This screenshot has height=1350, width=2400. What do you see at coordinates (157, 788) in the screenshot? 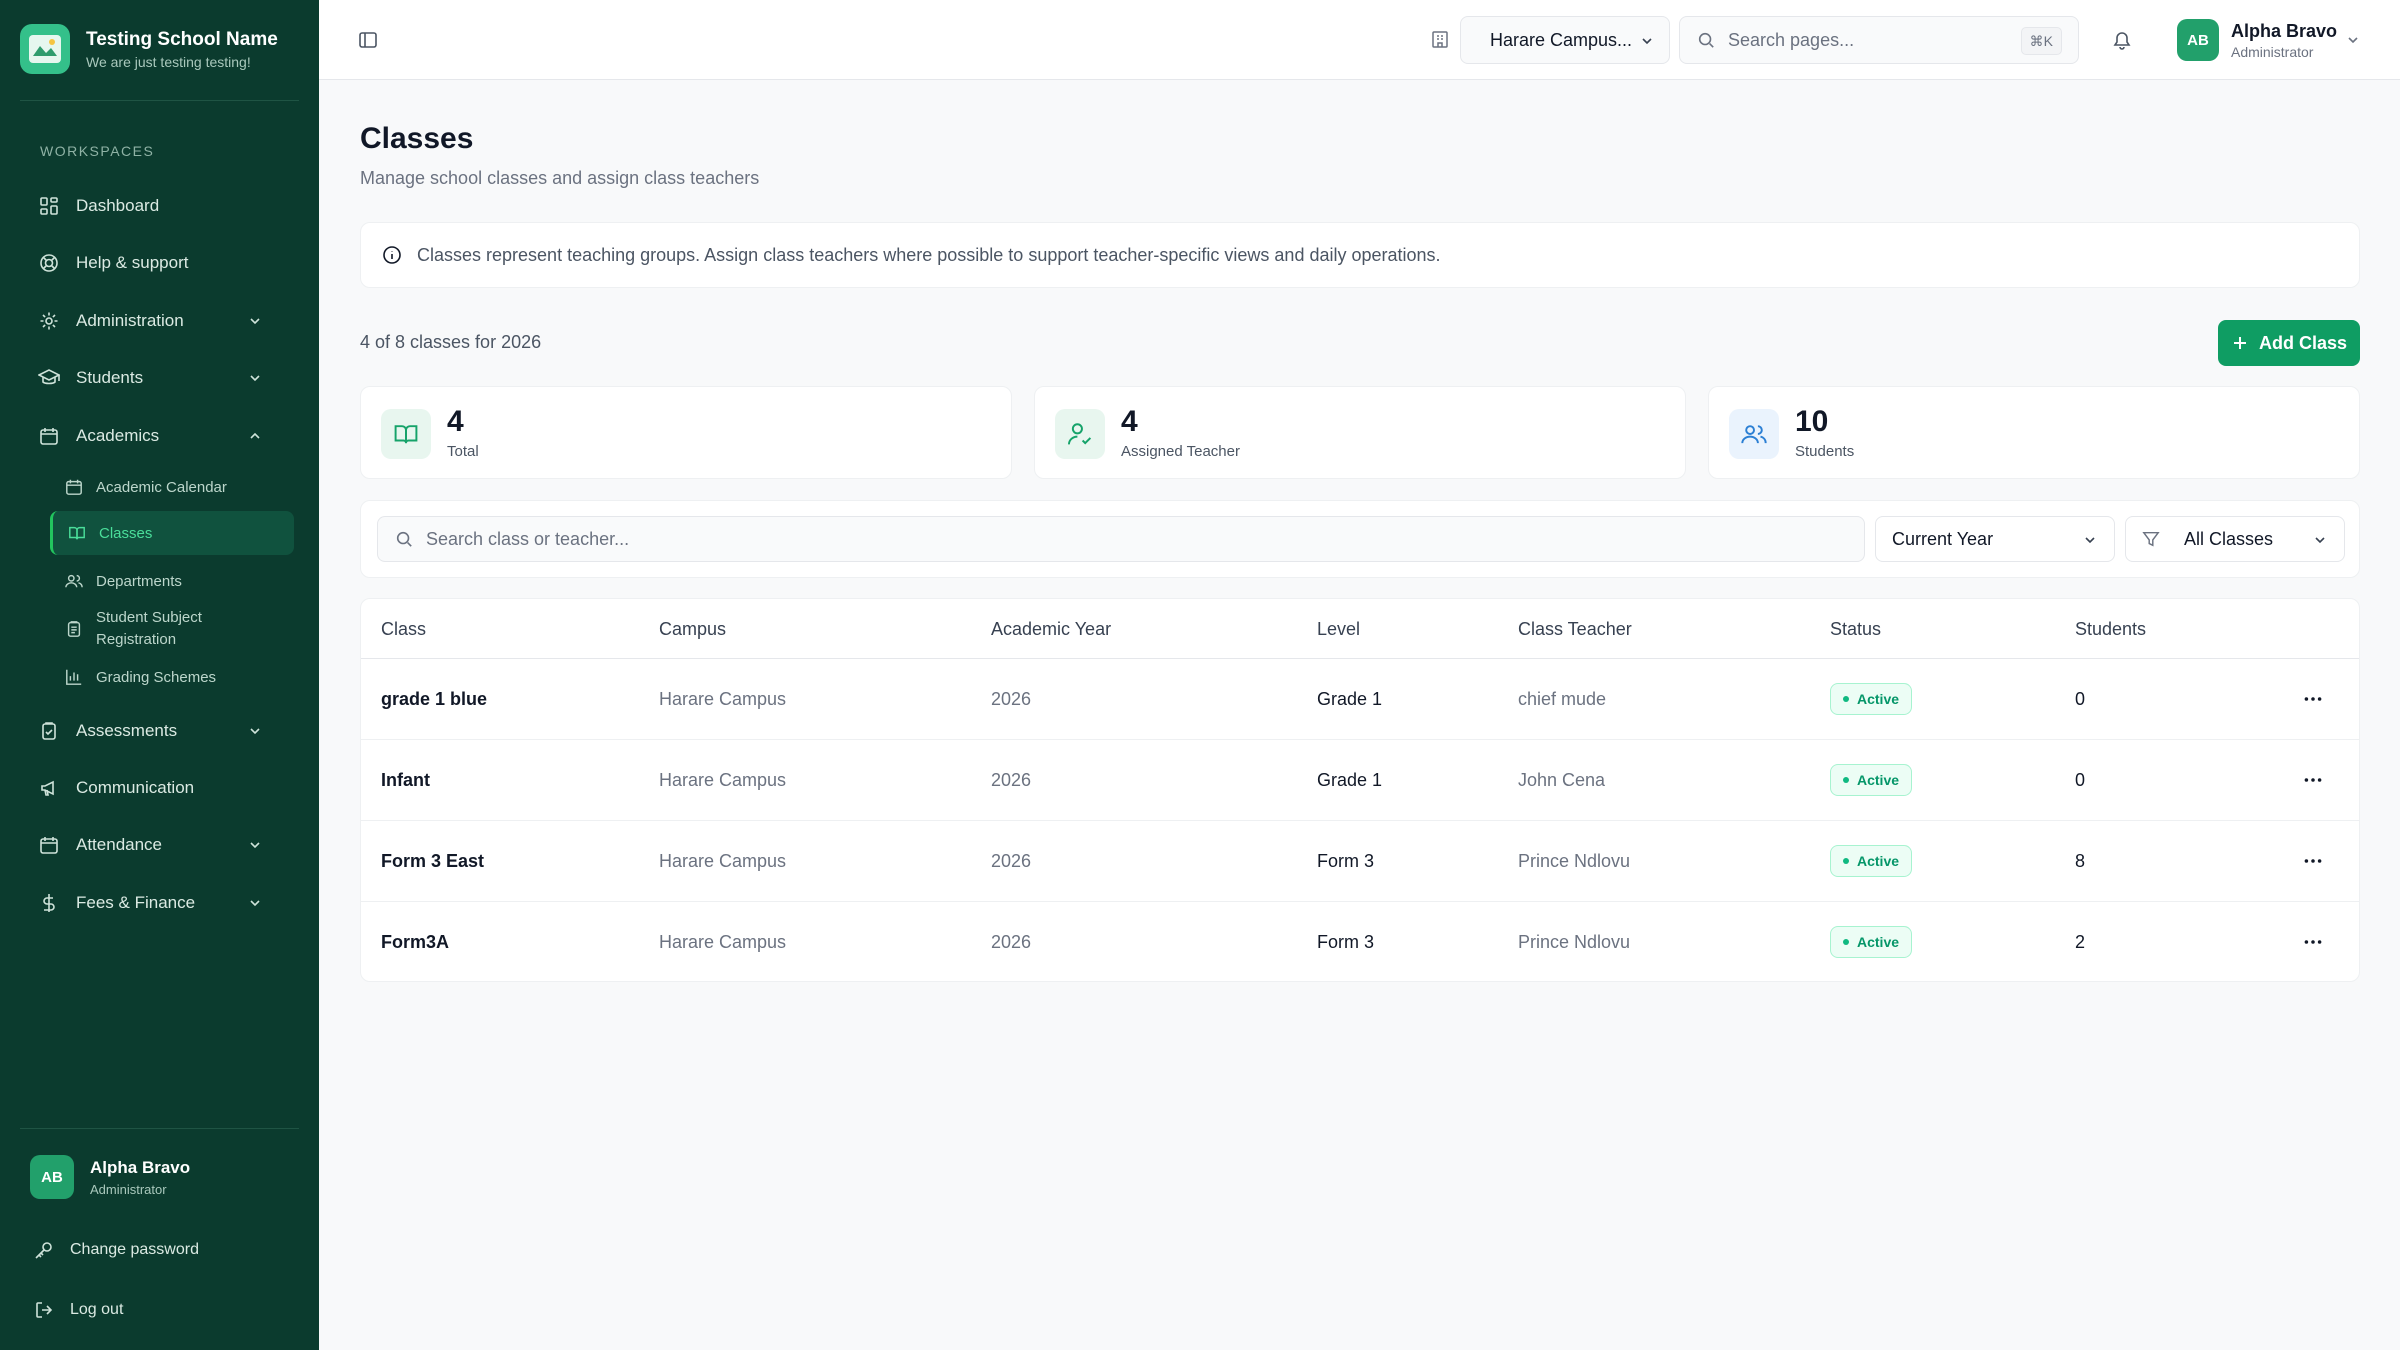
I see `sidebar-item-communication: Communication` at bounding box center [157, 788].